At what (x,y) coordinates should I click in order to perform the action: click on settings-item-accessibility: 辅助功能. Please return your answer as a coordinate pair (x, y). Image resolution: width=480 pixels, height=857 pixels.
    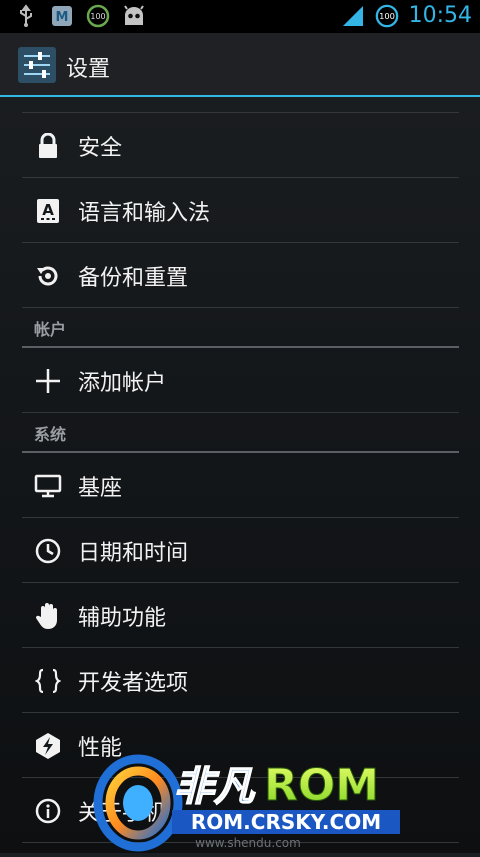
    Looking at the image, I should click on (240, 615).